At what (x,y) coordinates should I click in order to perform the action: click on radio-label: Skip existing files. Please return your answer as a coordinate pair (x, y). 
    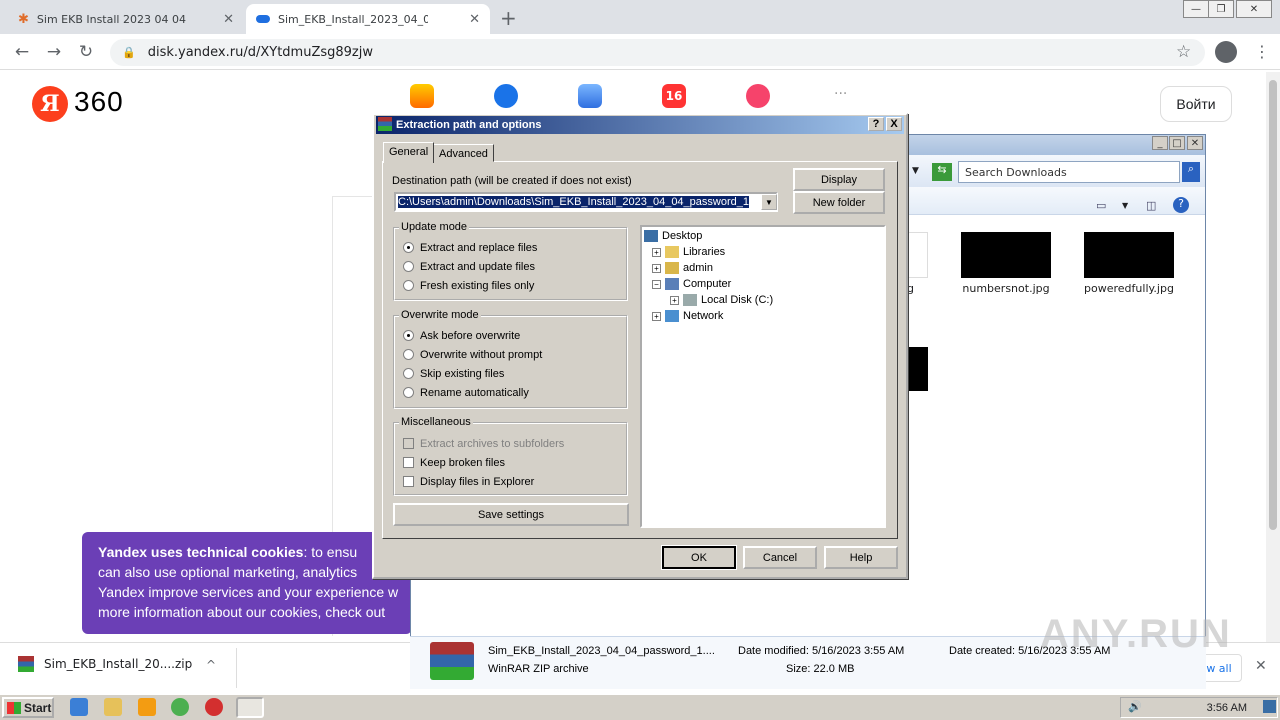
    Looking at the image, I should click on (462, 373).